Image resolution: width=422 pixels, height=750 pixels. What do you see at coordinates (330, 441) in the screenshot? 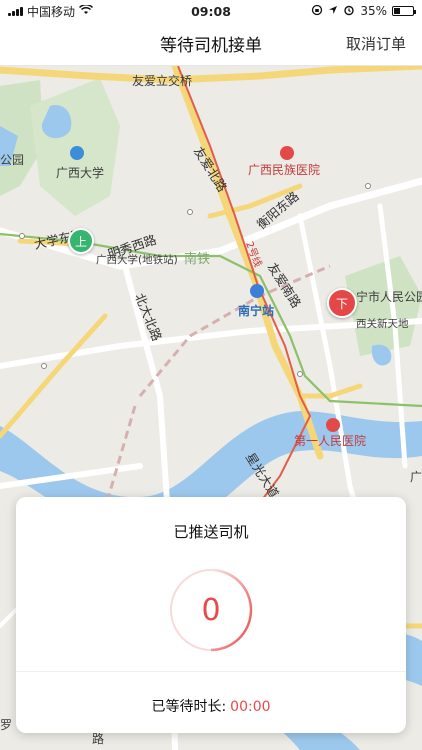
I see `map-label-first-hospital: 第一人民医院` at bounding box center [330, 441].